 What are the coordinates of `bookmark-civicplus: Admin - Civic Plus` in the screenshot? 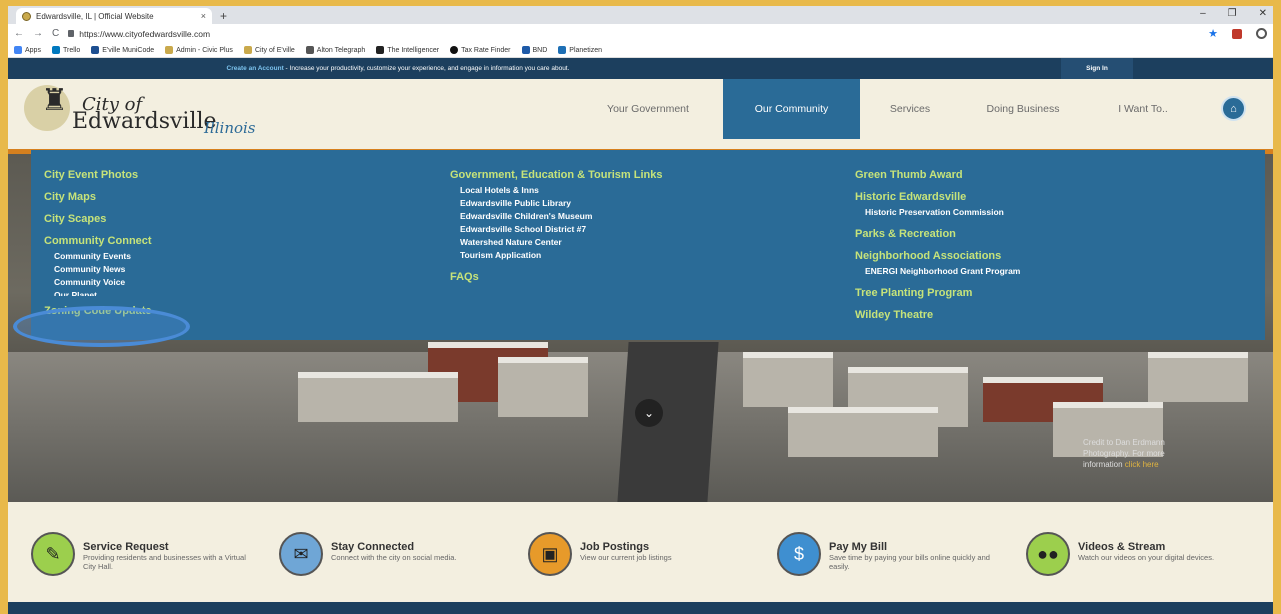 It's located at (199, 50).